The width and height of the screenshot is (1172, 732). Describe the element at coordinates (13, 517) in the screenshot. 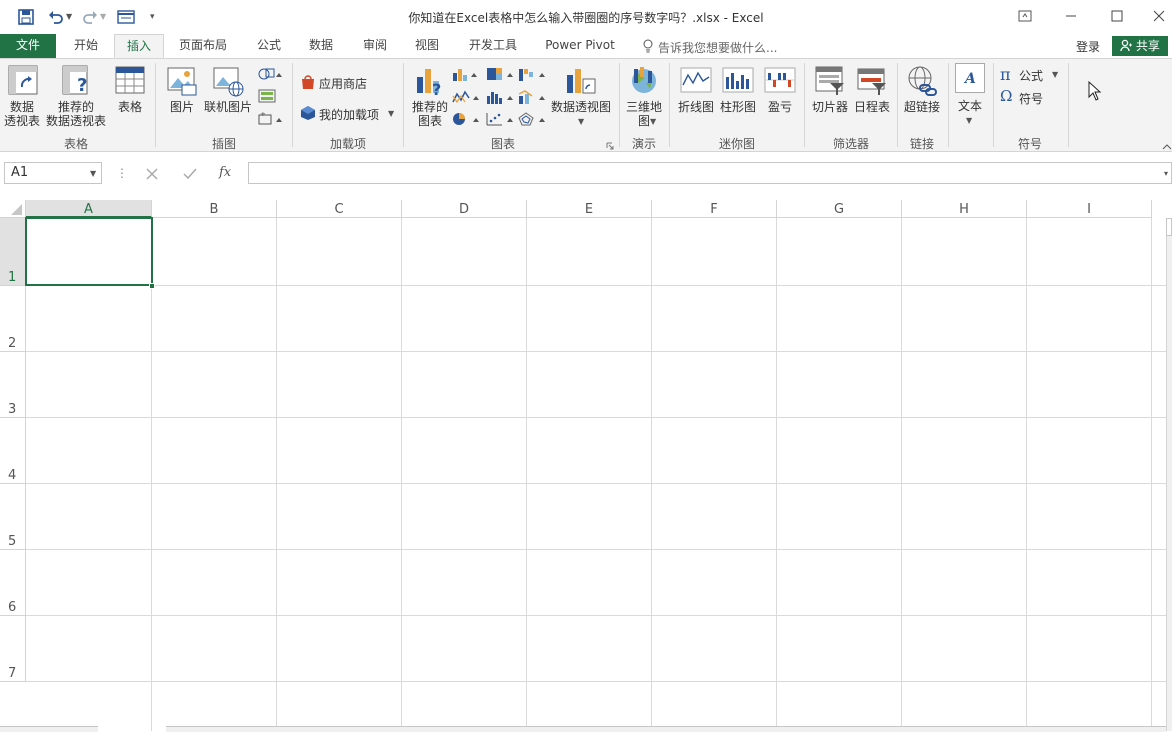

I see `row-header: 5` at that location.